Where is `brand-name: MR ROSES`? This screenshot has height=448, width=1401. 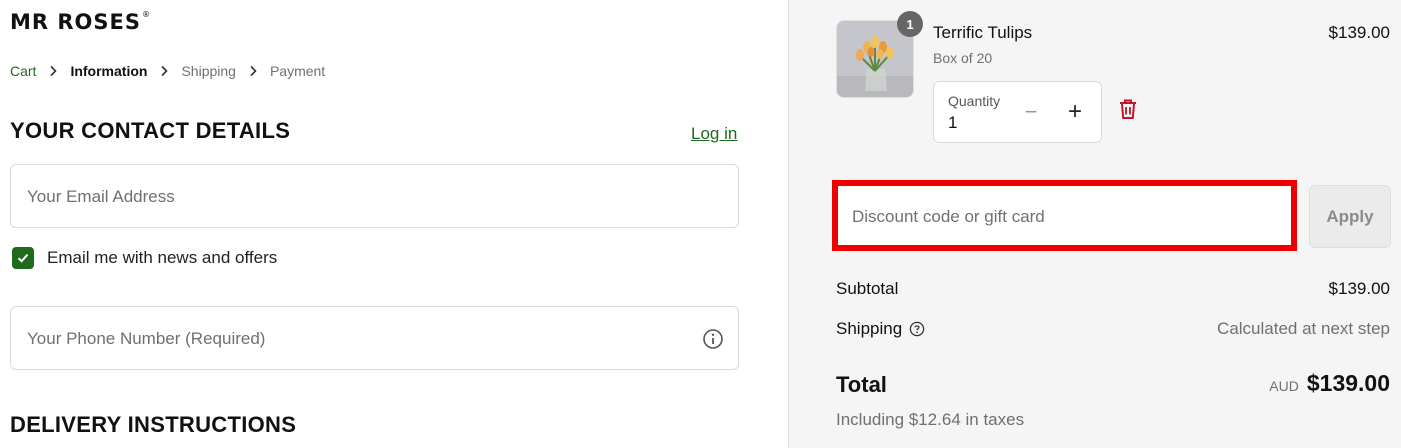
brand-name: MR ROSES is located at coordinates (75, 22).